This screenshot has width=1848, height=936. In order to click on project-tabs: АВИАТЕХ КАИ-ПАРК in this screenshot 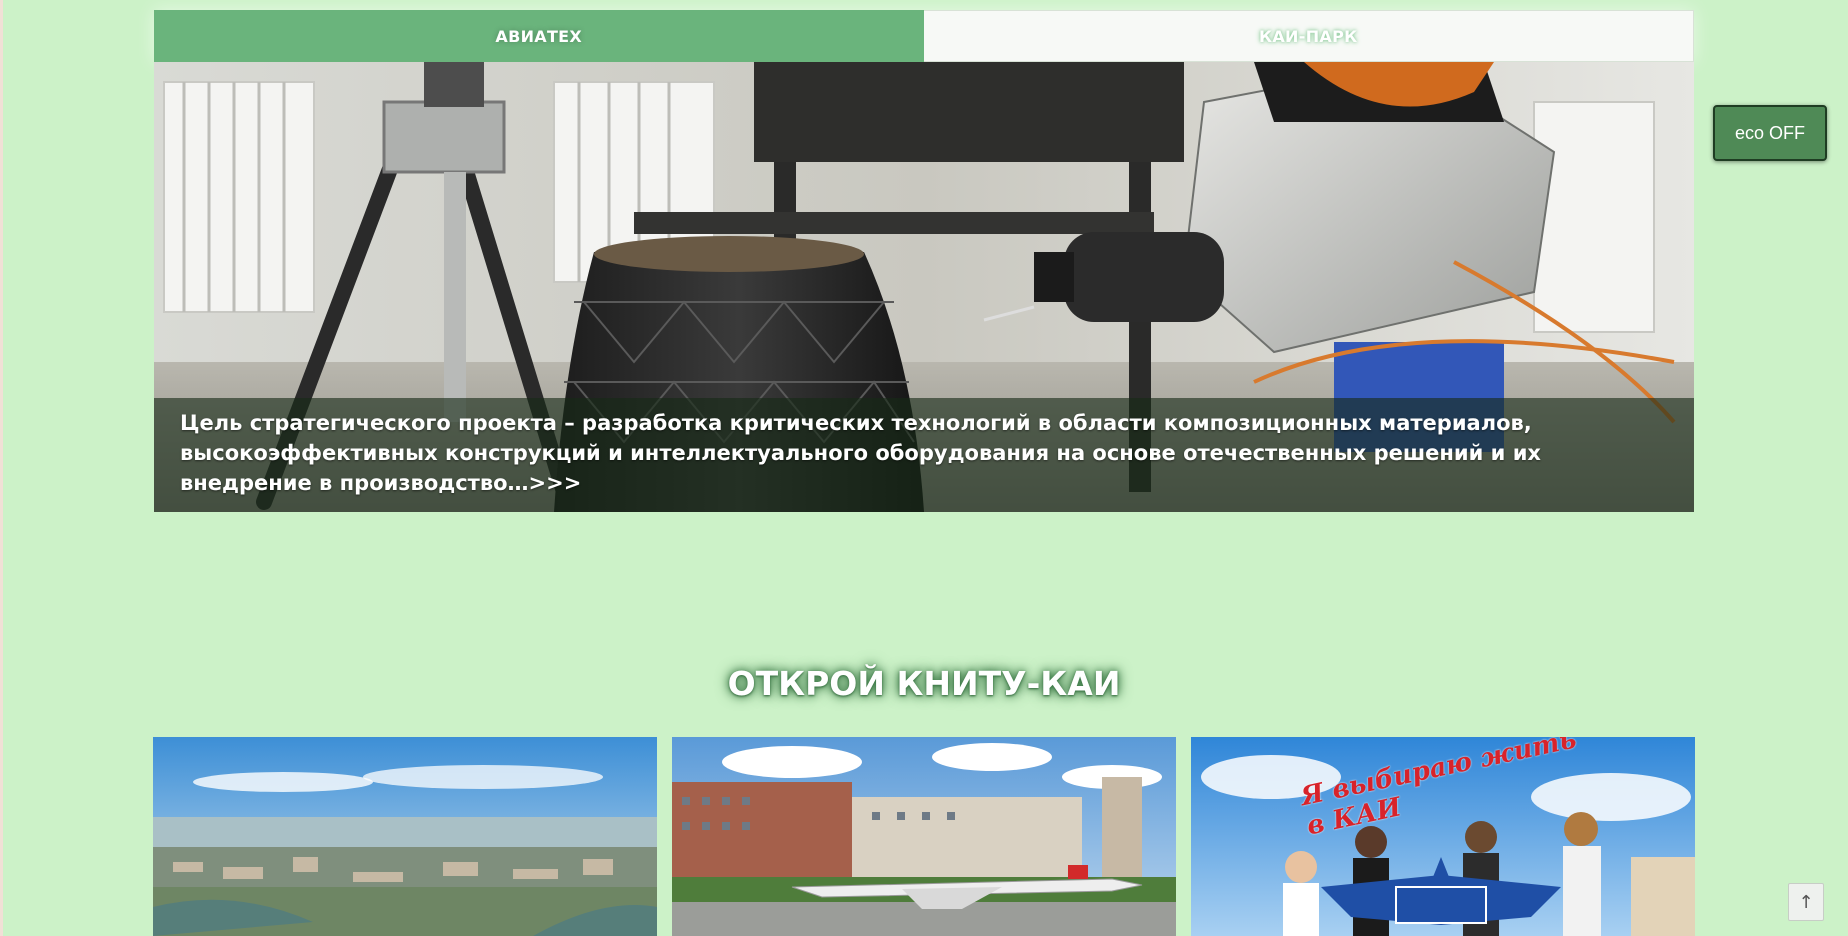, I will do `click(924, 36)`.